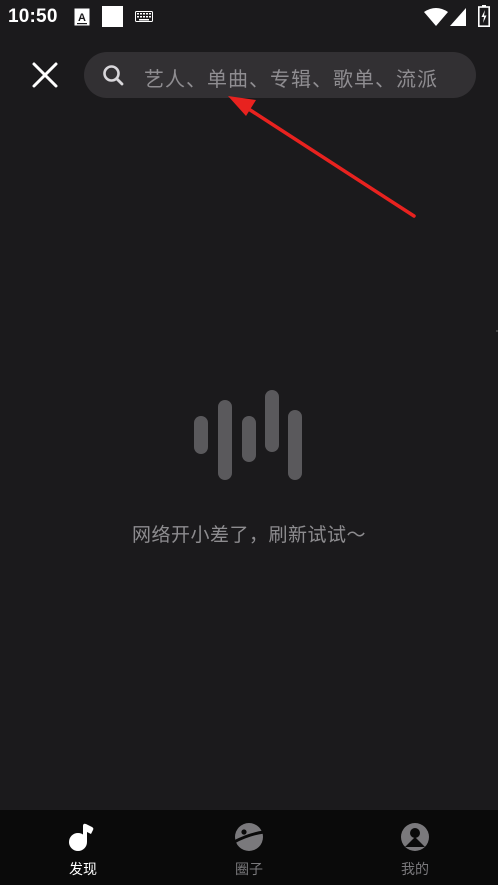 The height and width of the screenshot is (885, 498). Describe the element at coordinates (249, 837) in the screenshot. I see `planet-icon` at that location.